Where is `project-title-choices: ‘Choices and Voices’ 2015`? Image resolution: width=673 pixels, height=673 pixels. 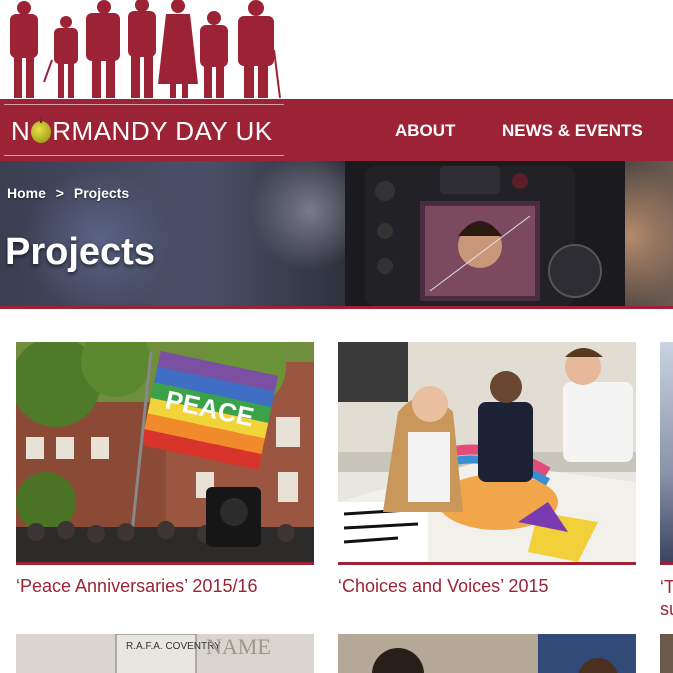
project-title-choices: ‘Choices and Voices’ 2015 is located at coordinates (487, 586).